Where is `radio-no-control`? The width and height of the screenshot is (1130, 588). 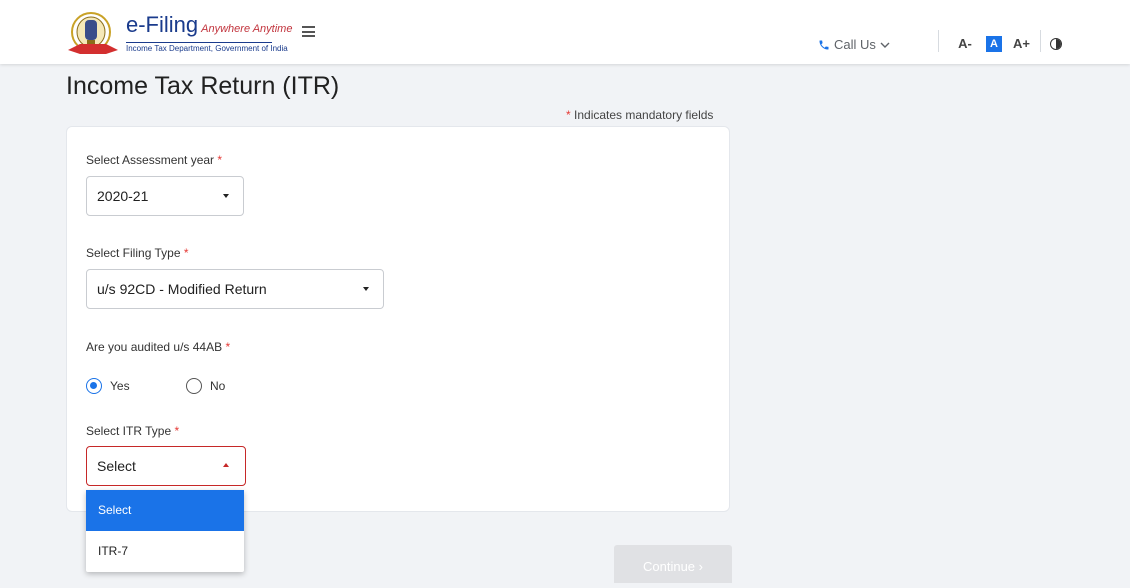
radio-no-control is located at coordinates (194, 386).